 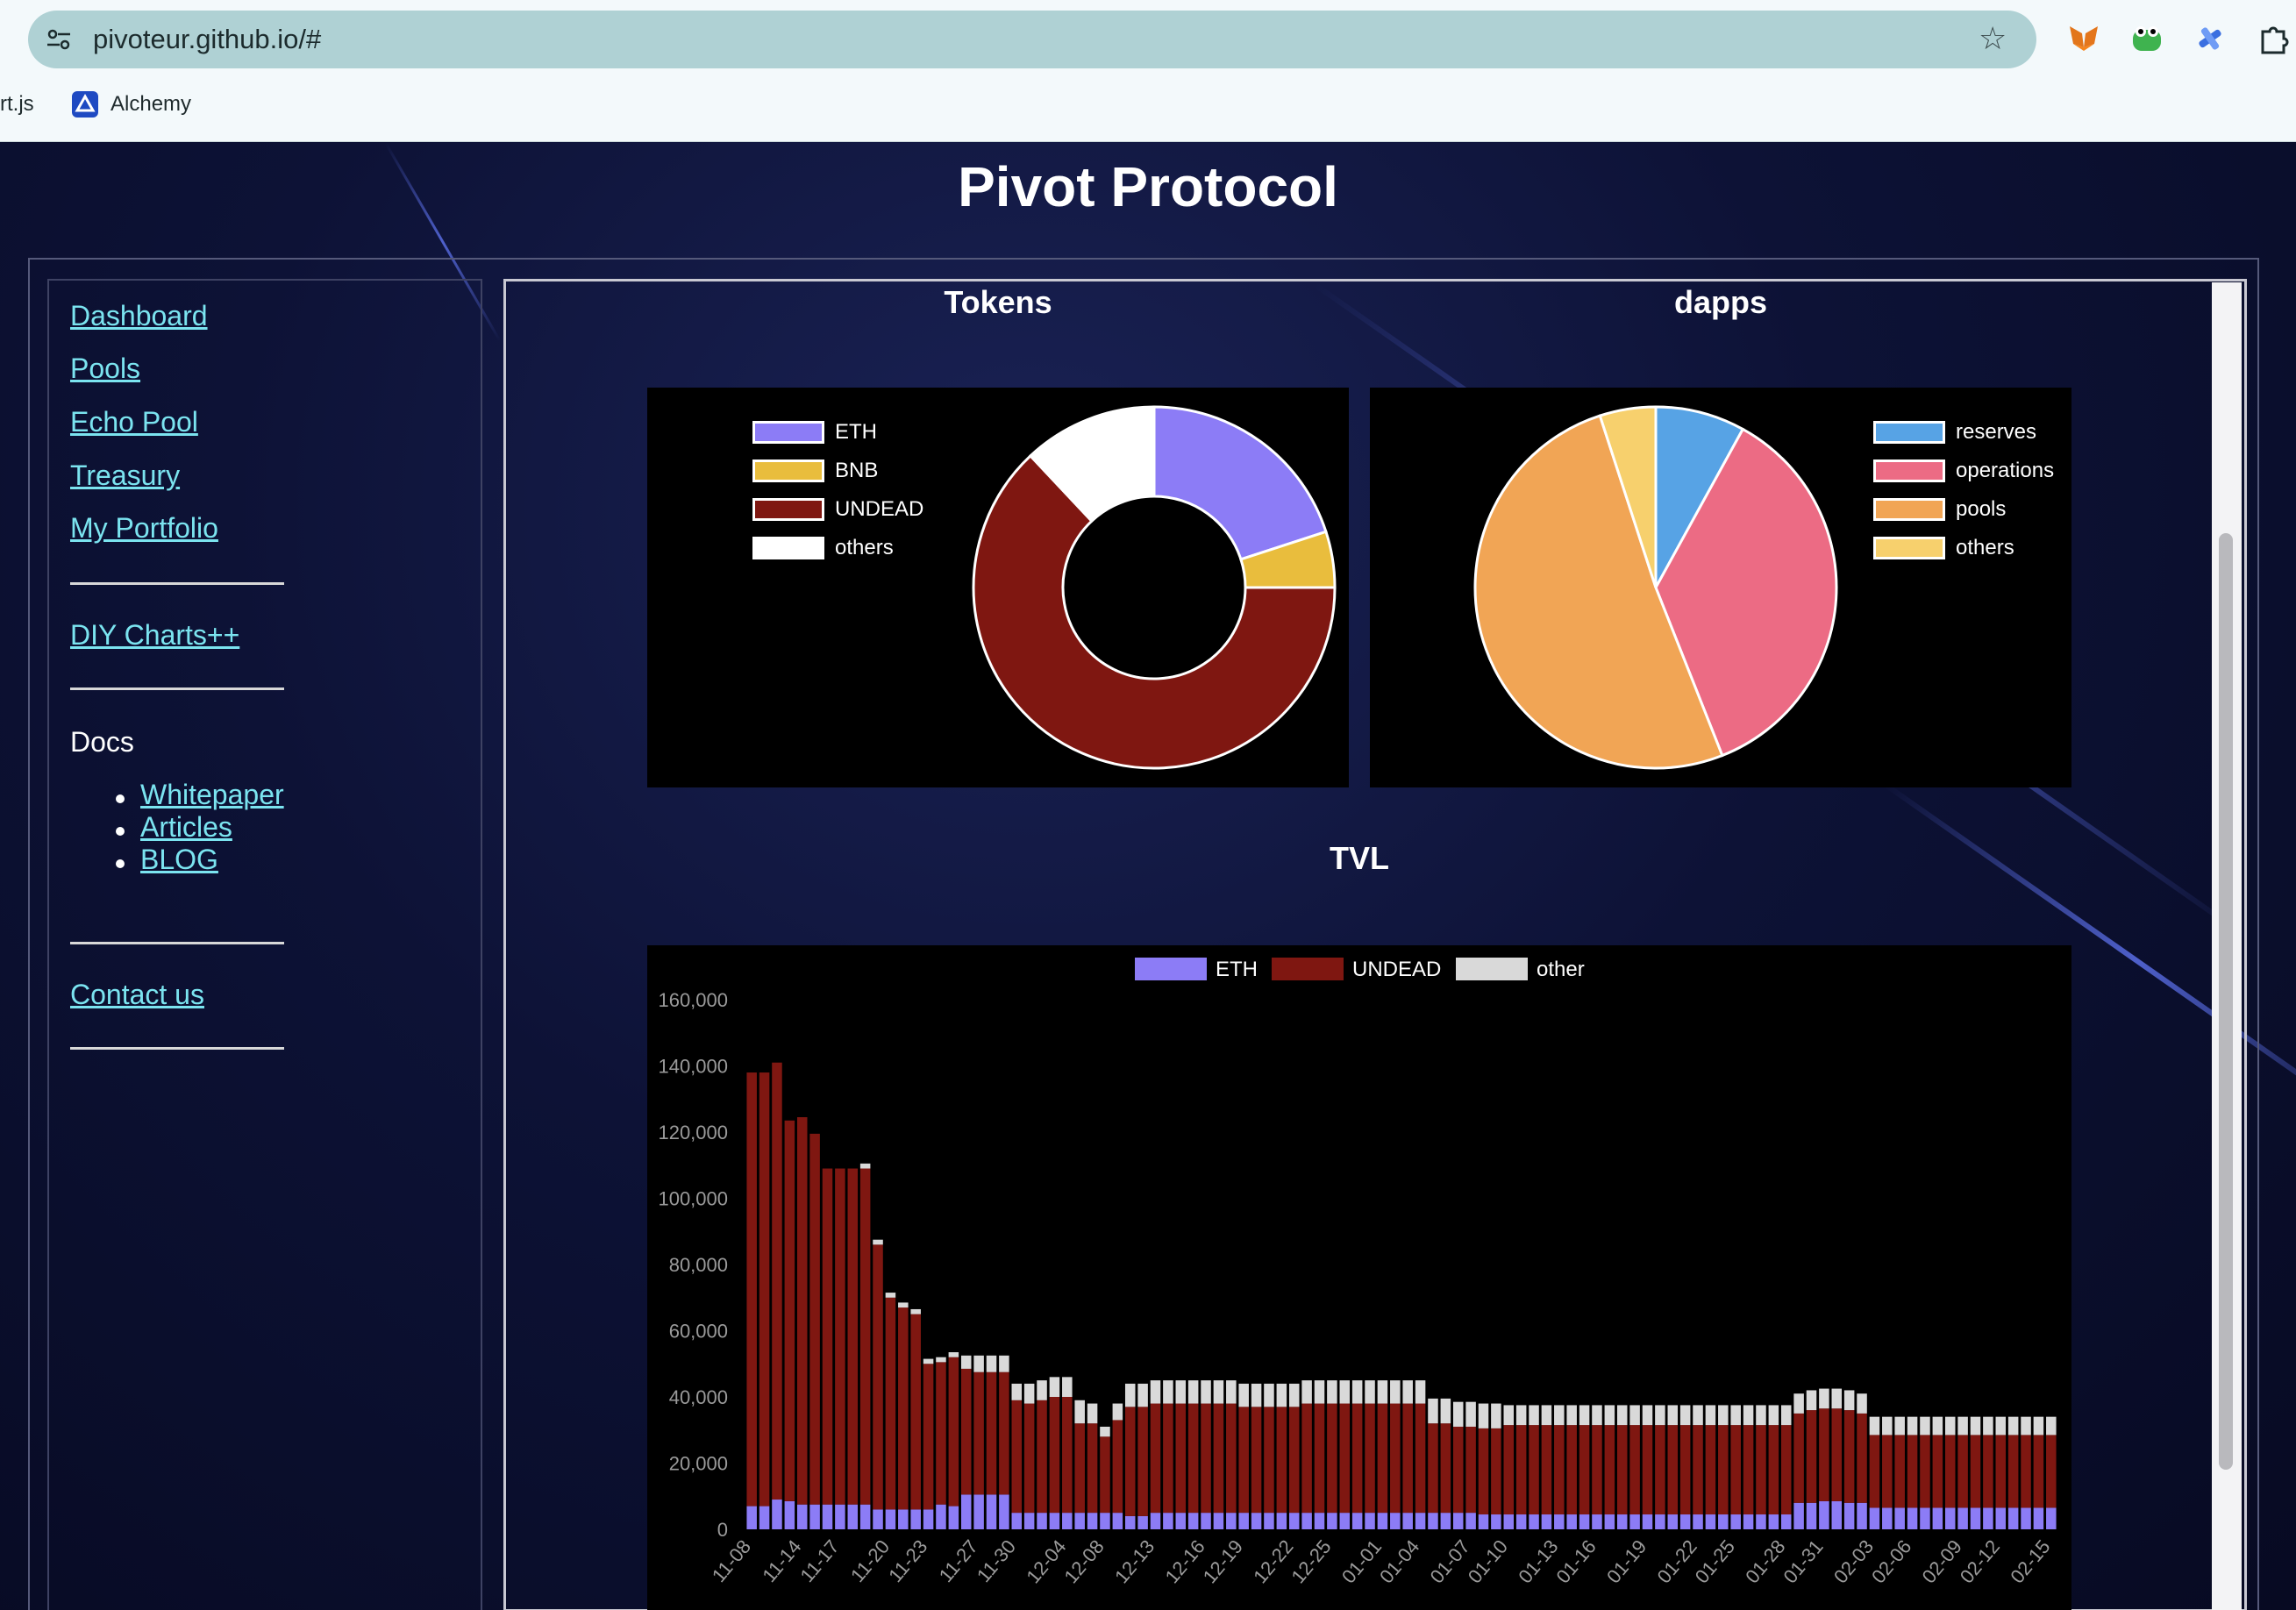 I want to click on legend-swatch-operations, so click(x=1909, y=470).